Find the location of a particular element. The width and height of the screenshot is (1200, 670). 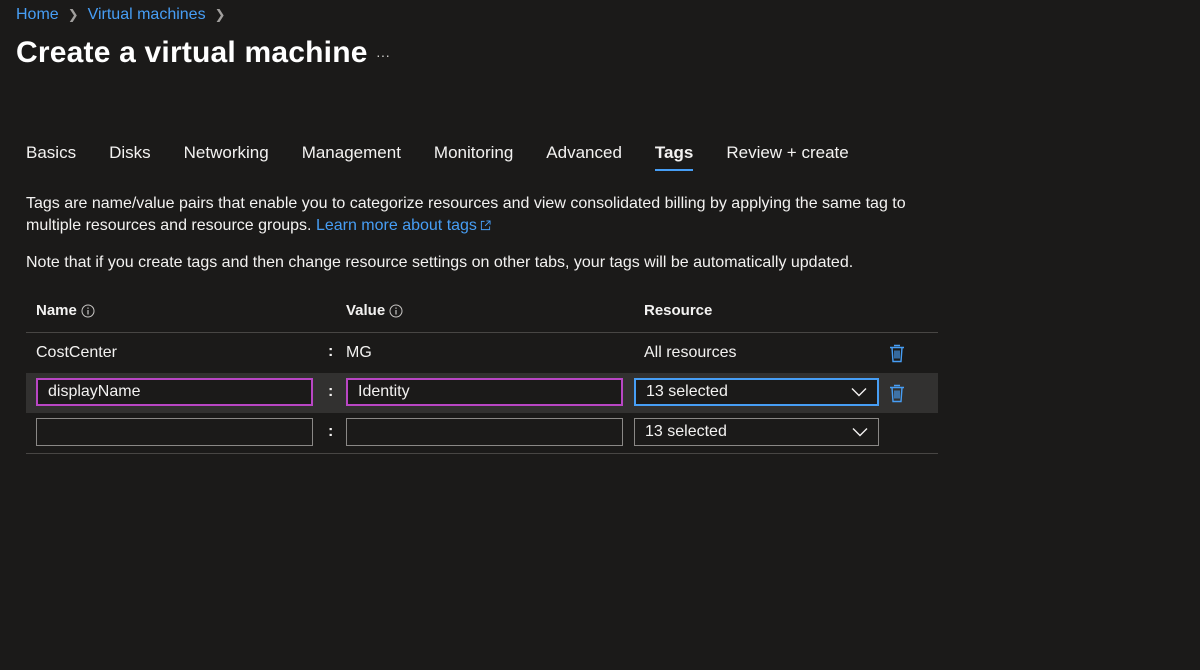

tab-management: Management is located at coordinates (351, 157).